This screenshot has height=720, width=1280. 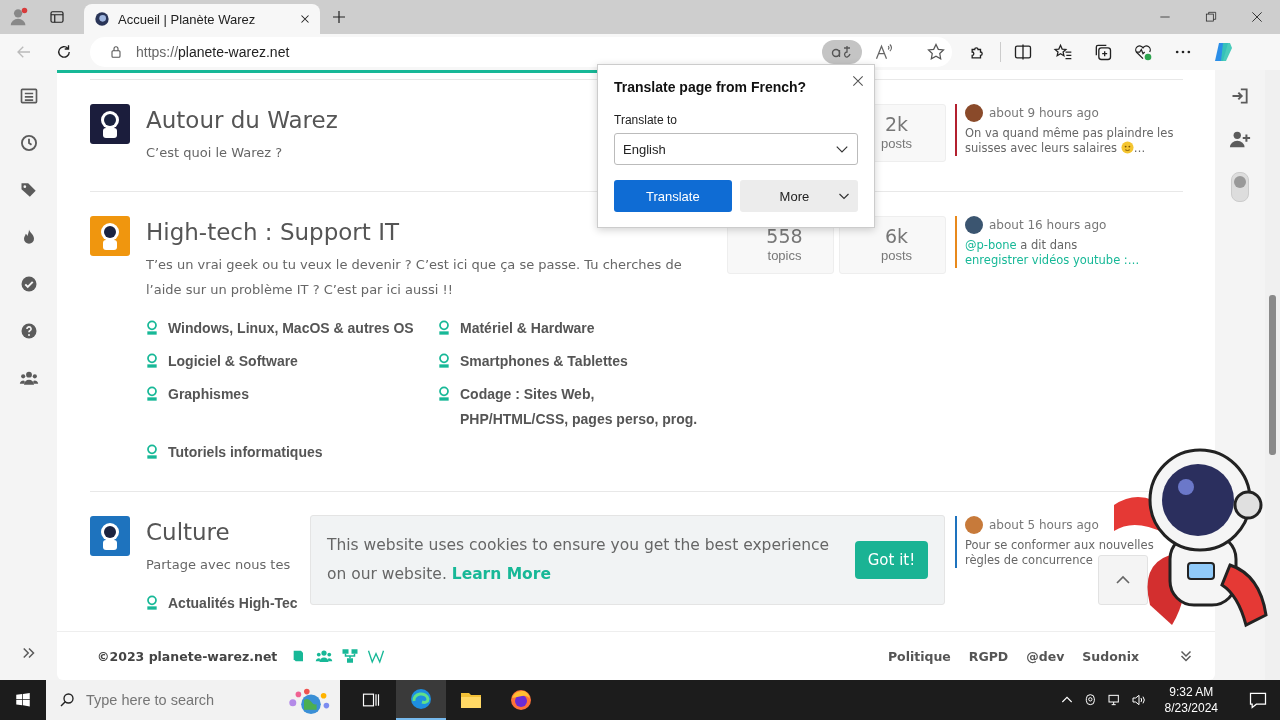 What do you see at coordinates (1023, 52) in the screenshot?
I see `split-screen-icon` at bounding box center [1023, 52].